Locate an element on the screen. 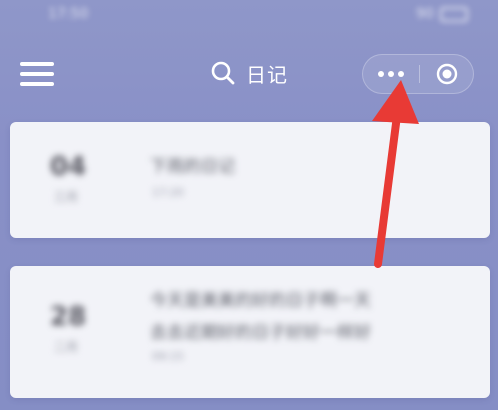 Image resolution: width=498 pixels, height=410 pixels. miniprogram-capsule is located at coordinates (418, 74).